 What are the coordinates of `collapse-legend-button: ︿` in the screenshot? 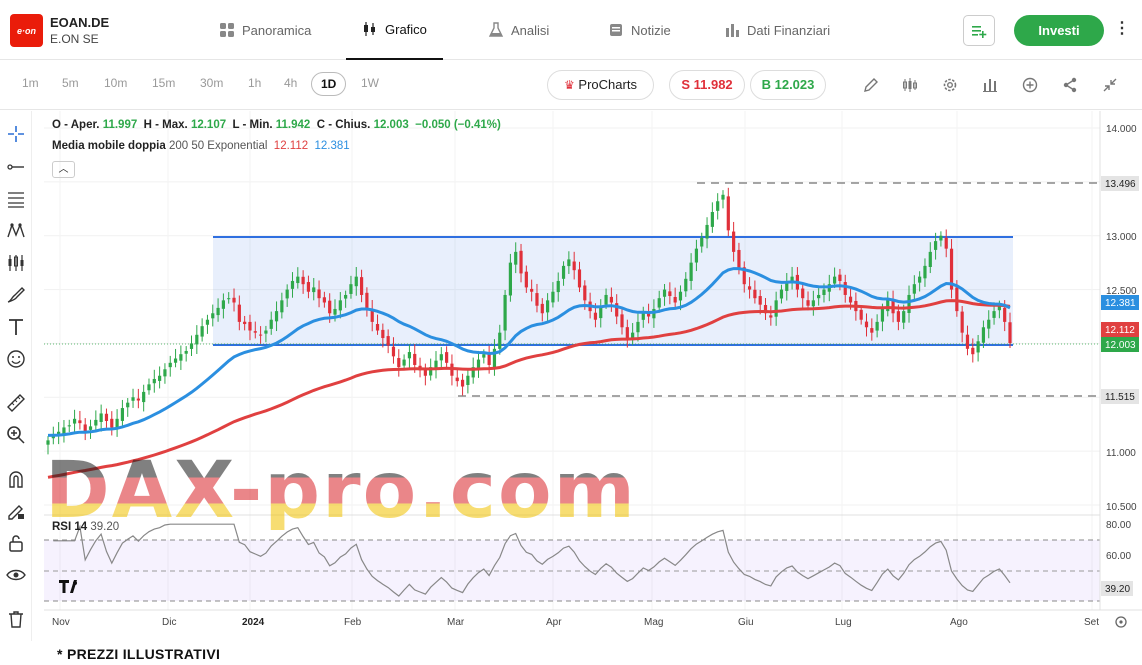 It's located at (63, 169).